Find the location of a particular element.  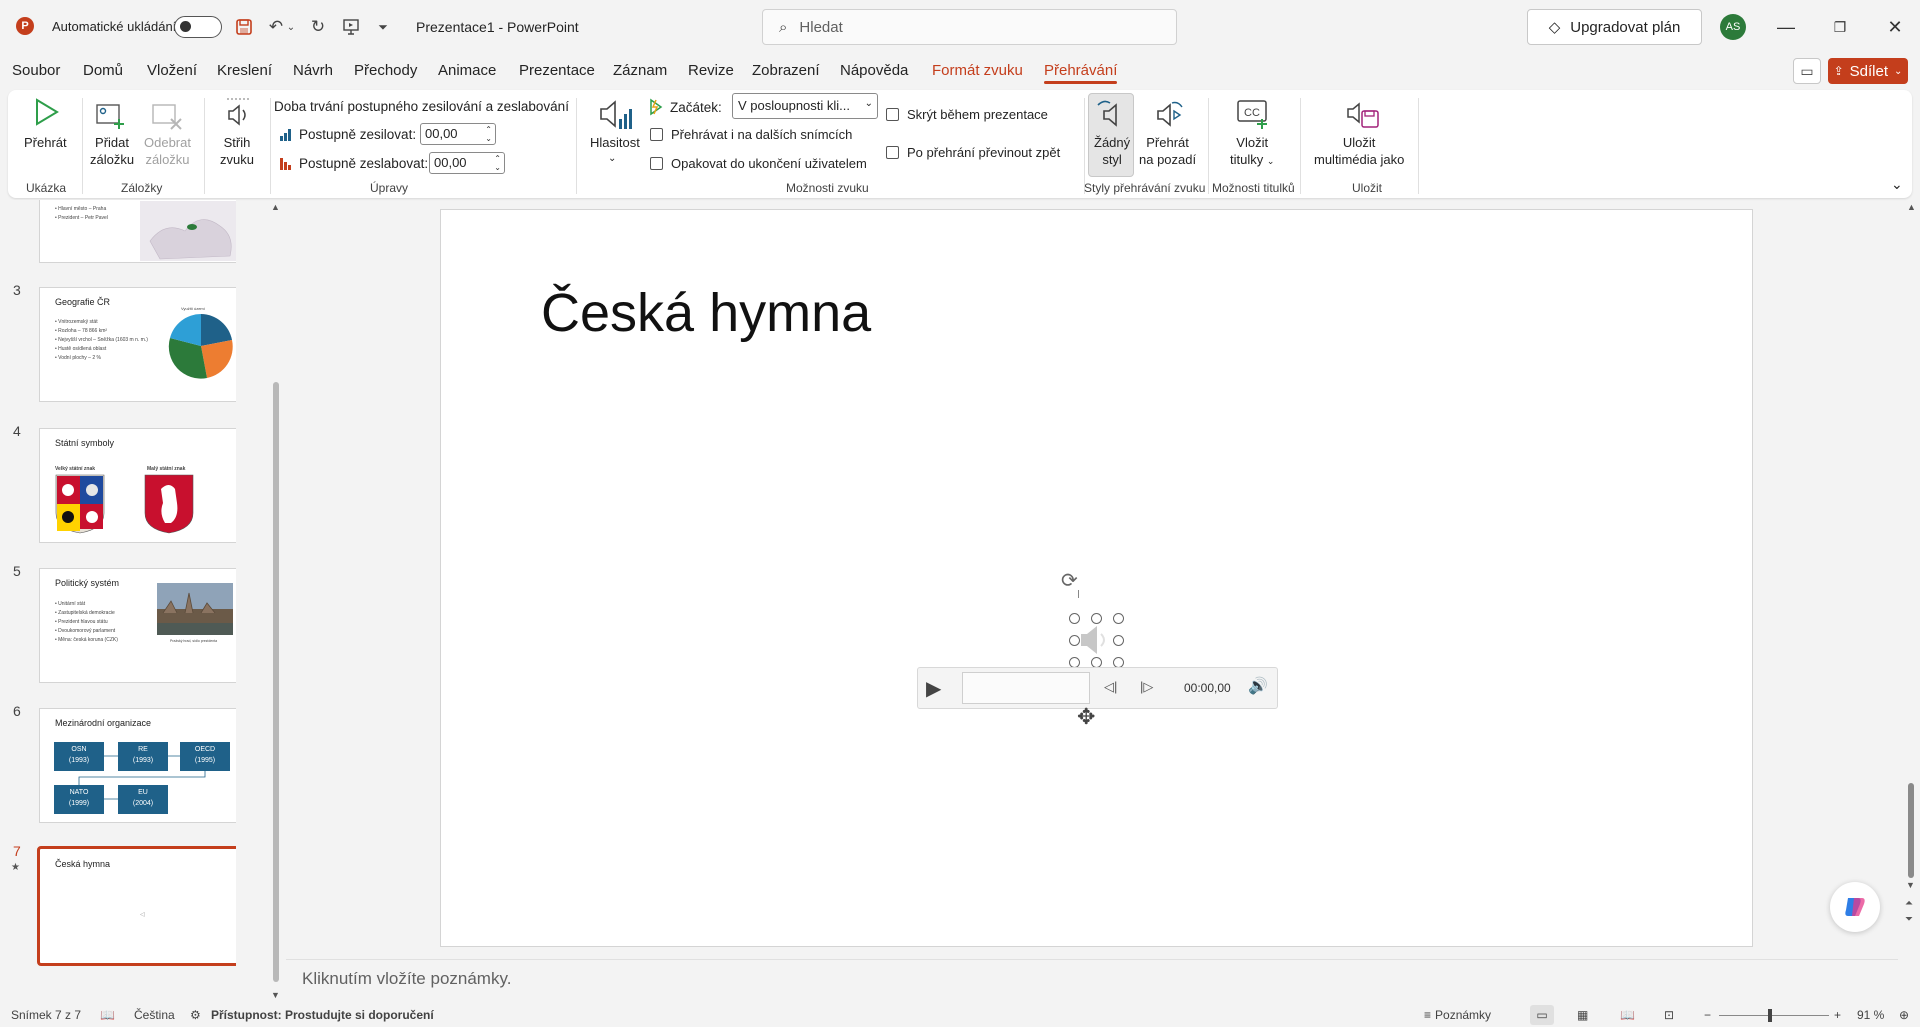

fit-to-window-icon: ⊕ is located at coordinates (1904, 1015).